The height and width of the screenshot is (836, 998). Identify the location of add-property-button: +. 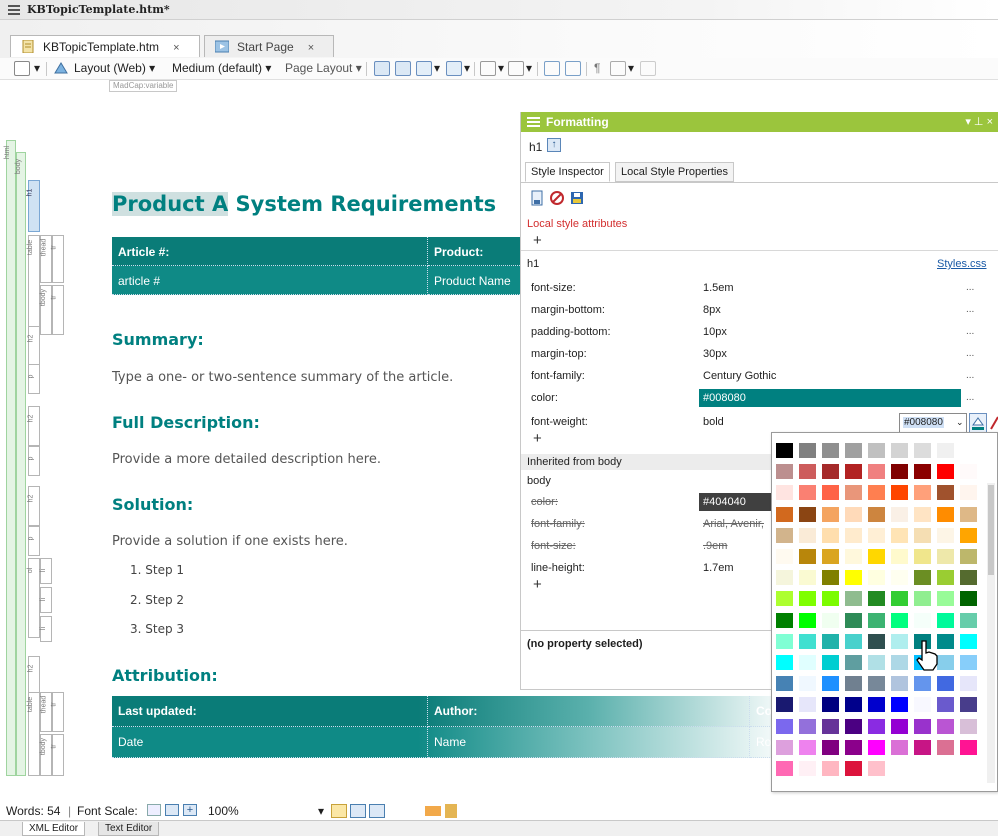
(537, 584).